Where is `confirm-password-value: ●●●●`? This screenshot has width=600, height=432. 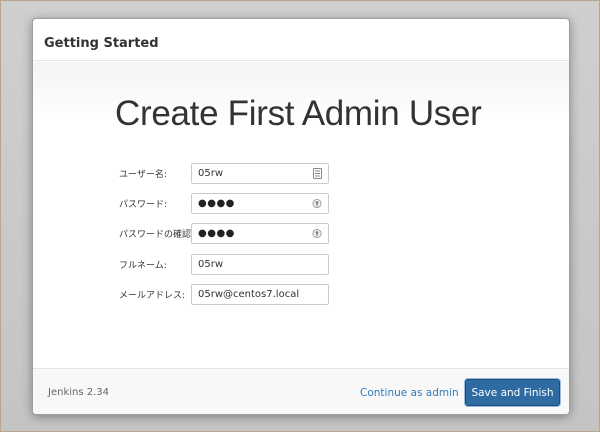
confirm-password-value: ●●●● is located at coordinates (216, 233).